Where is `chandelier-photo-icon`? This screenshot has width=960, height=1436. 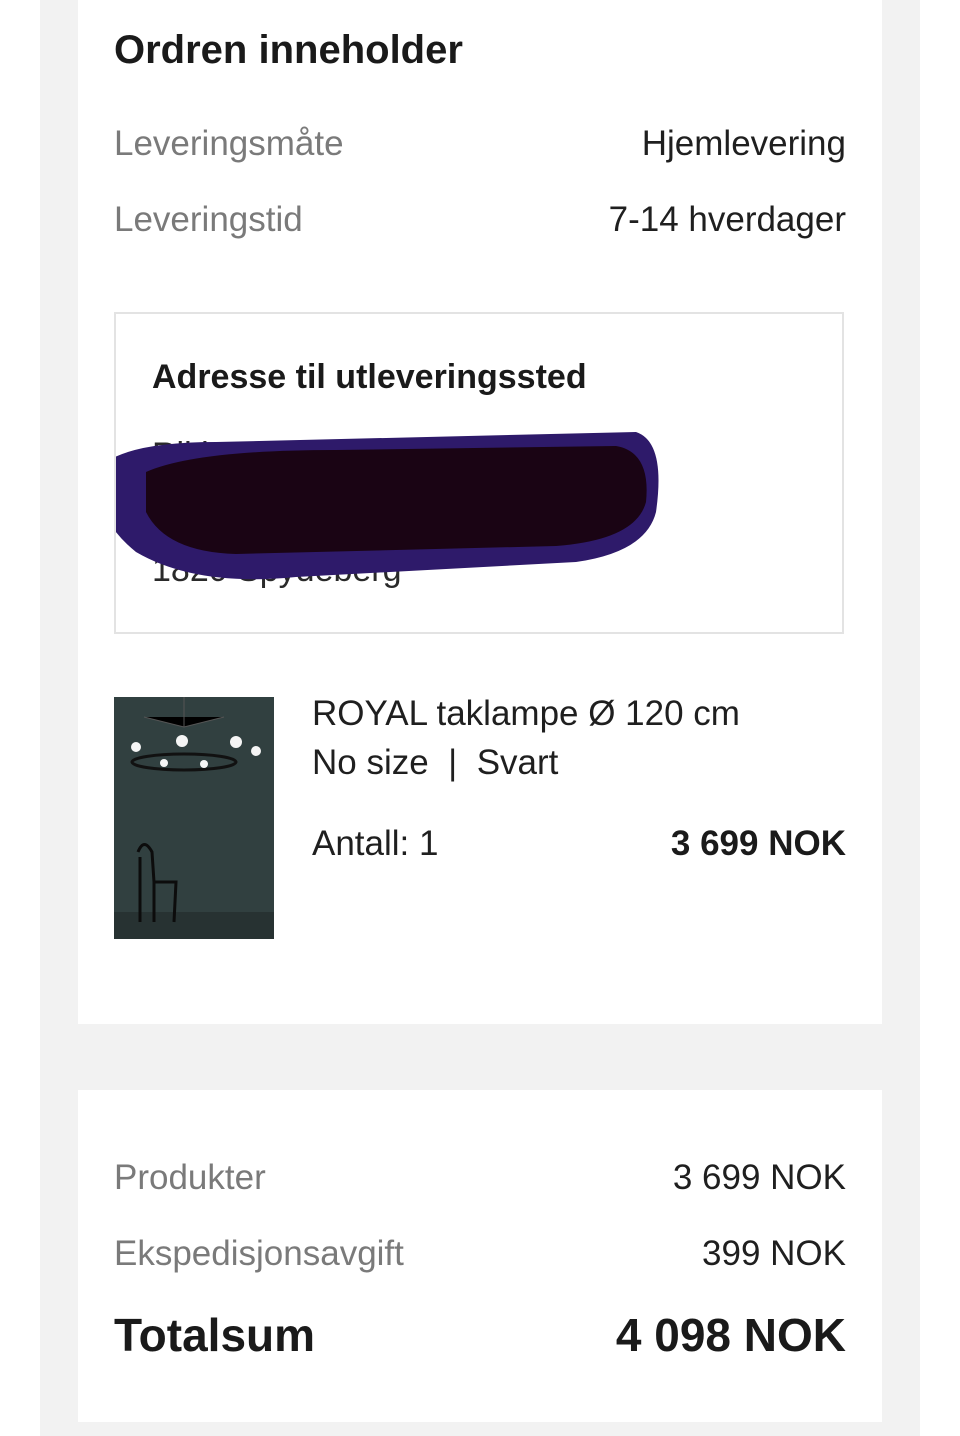
chandelier-photo-icon is located at coordinates (194, 818).